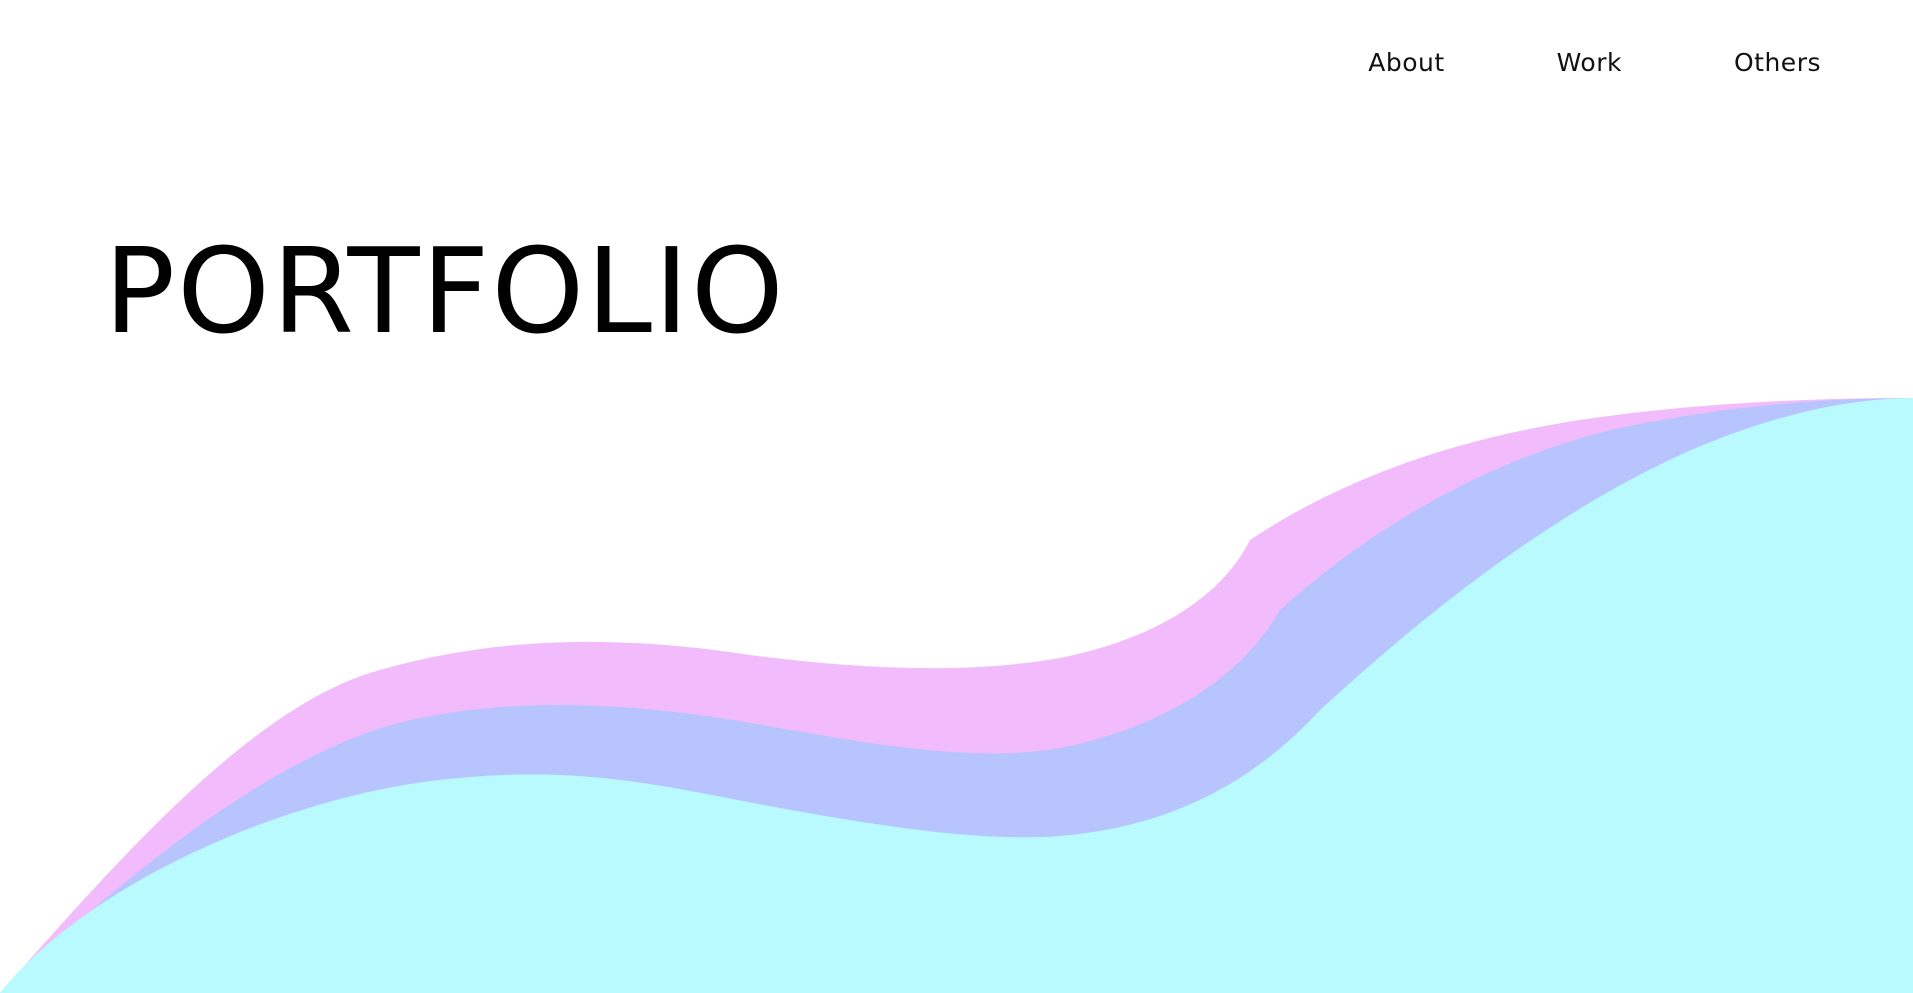 The image size is (1913, 993). Describe the element at coordinates (1406, 62) in the screenshot. I see `nav-link-about: About` at that location.